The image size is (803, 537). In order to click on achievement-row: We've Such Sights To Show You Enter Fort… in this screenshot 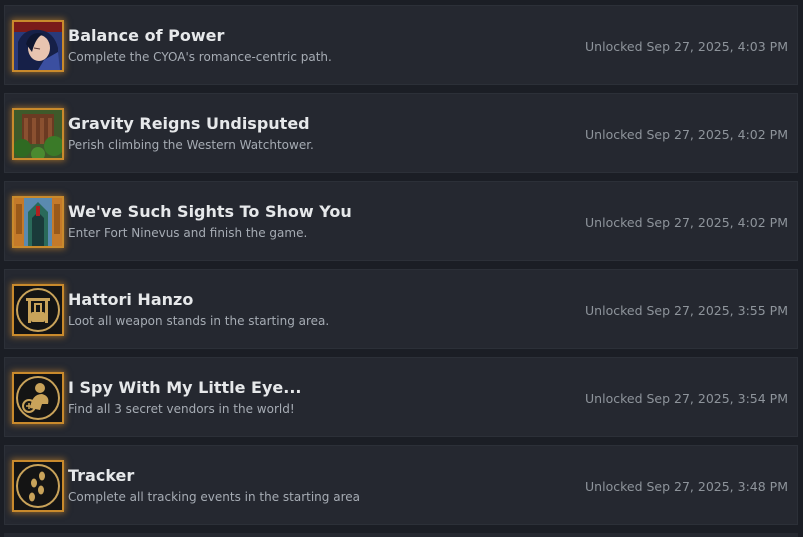, I will do `click(401, 221)`.